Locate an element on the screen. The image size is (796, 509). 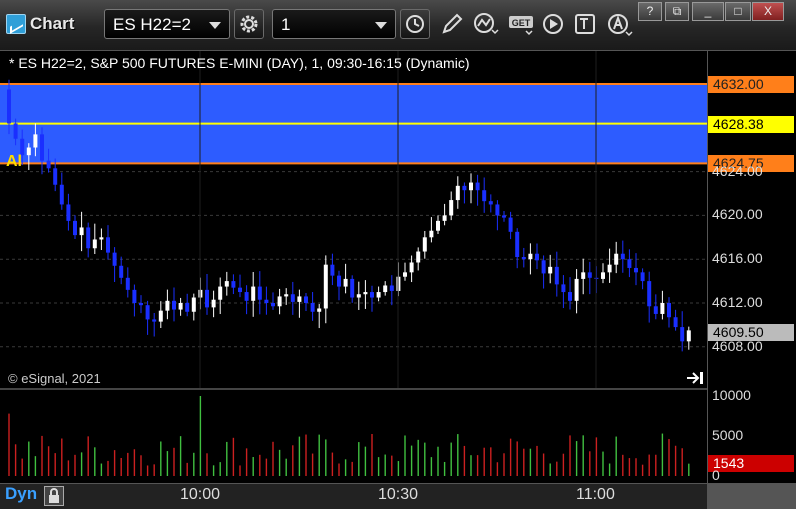
price-tick-label: 4620.00 is located at coordinates (737, 214).